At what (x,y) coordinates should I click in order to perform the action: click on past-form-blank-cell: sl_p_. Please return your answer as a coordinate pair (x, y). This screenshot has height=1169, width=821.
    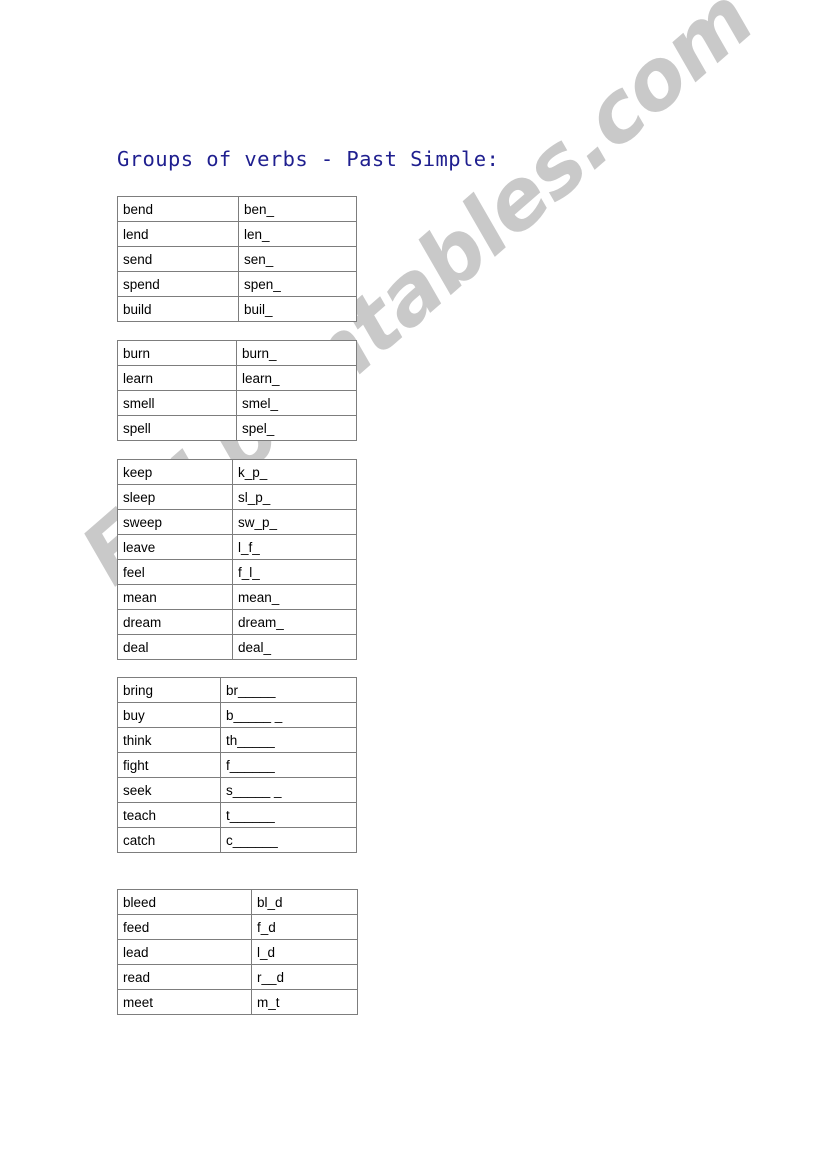
    Looking at the image, I should click on (294, 497).